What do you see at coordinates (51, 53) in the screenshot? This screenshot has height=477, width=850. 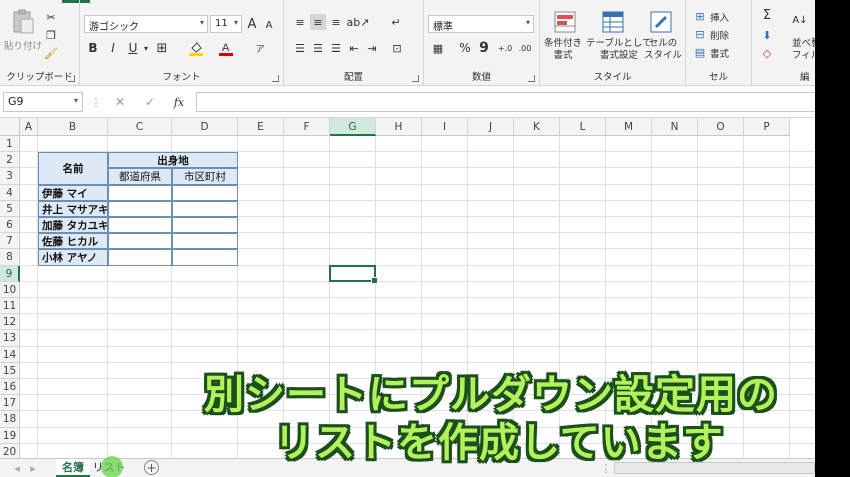 I see `format-painter-icon: 🖌` at bounding box center [51, 53].